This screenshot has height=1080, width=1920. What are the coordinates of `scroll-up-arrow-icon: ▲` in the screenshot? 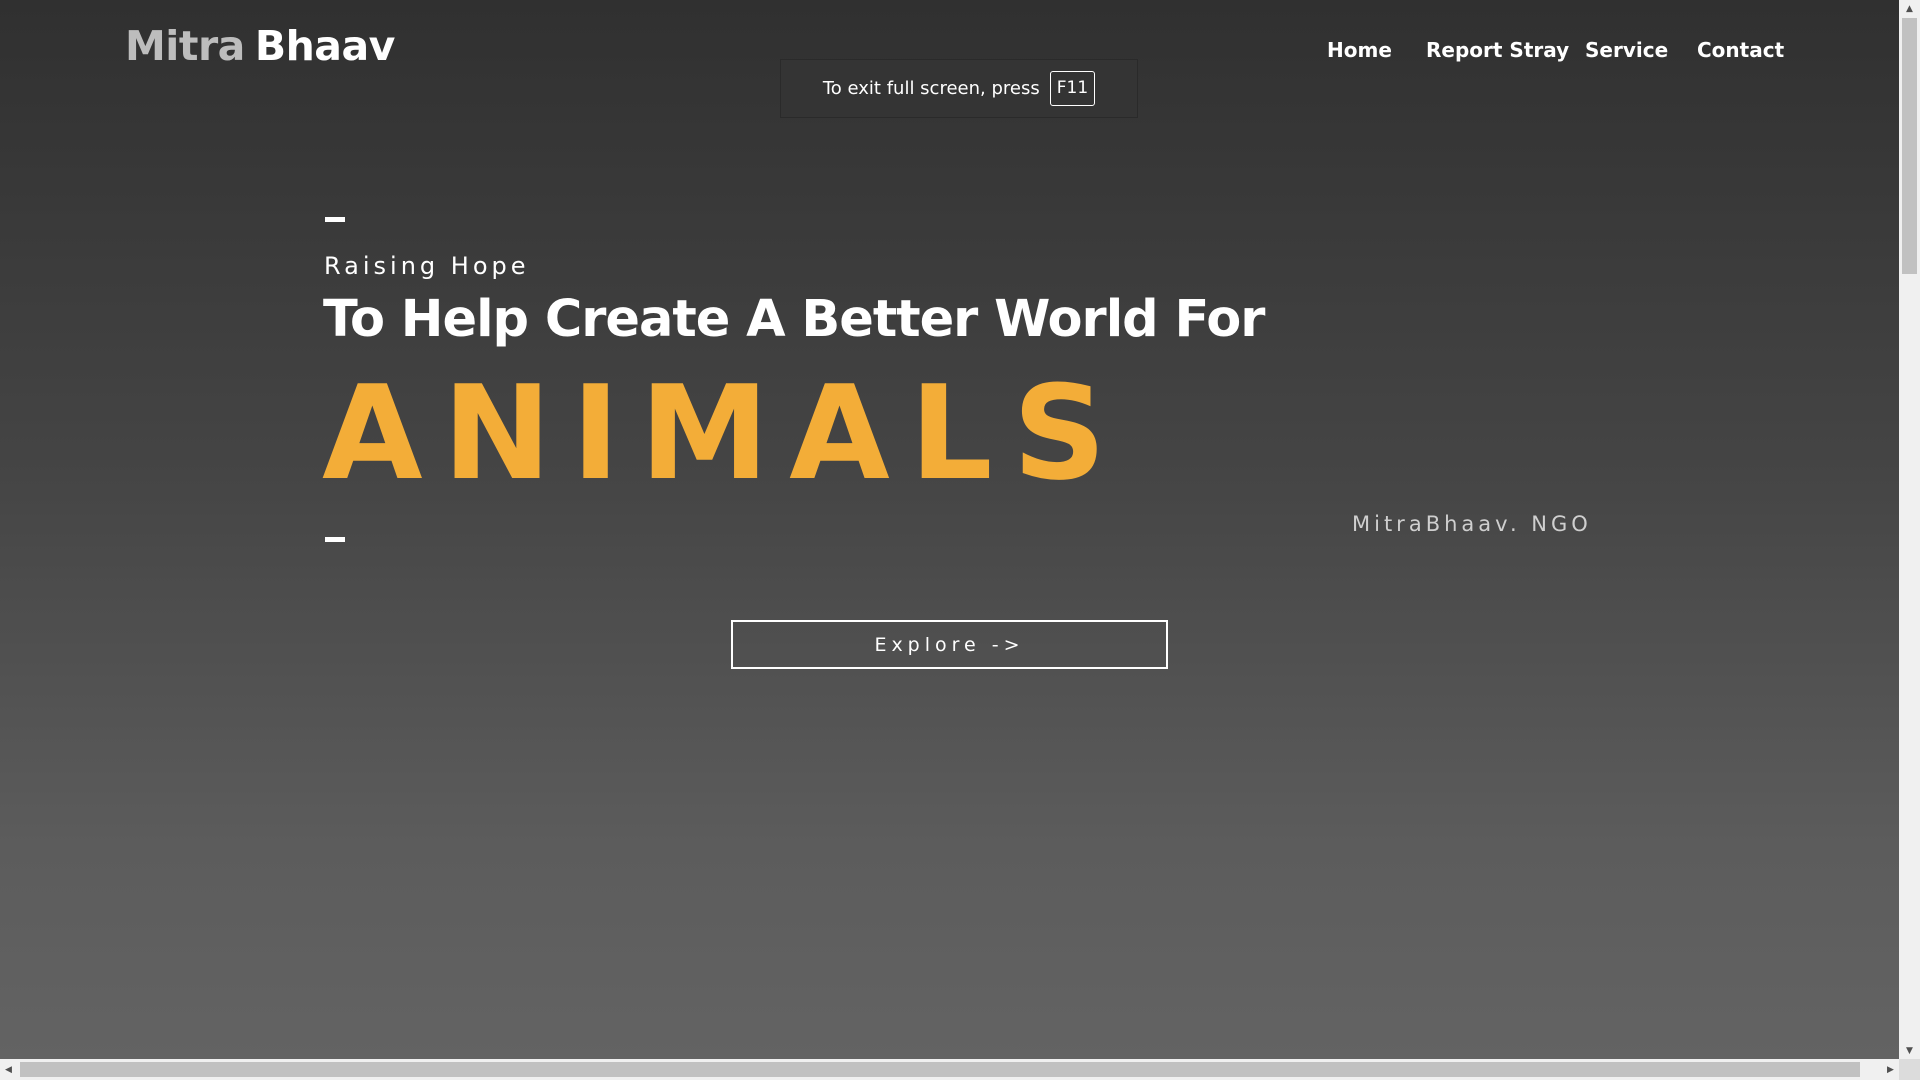 It's located at (1909, 8).